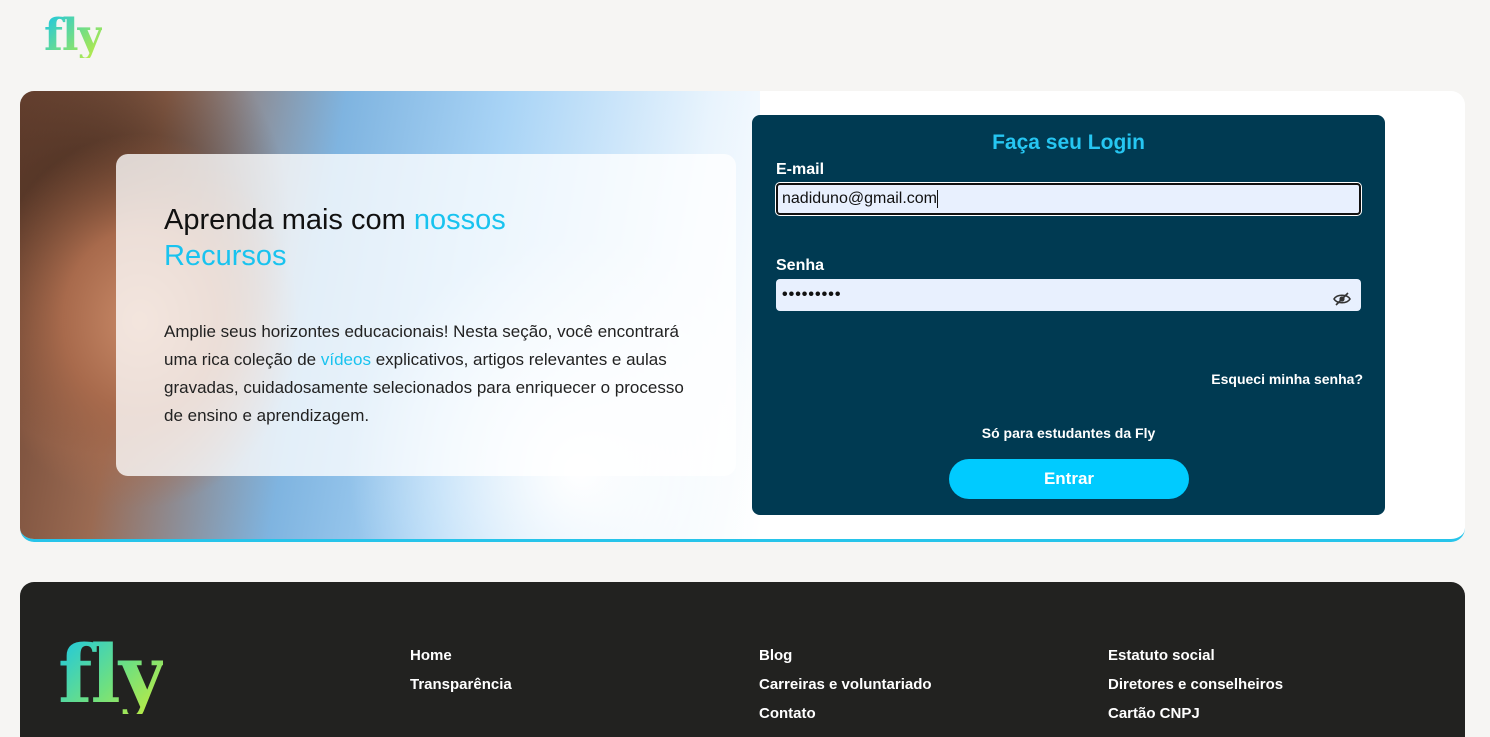 This screenshot has width=1490, height=737. What do you see at coordinates (111, 674) in the screenshot?
I see `footer-logo: fly` at bounding box center [111, 674].